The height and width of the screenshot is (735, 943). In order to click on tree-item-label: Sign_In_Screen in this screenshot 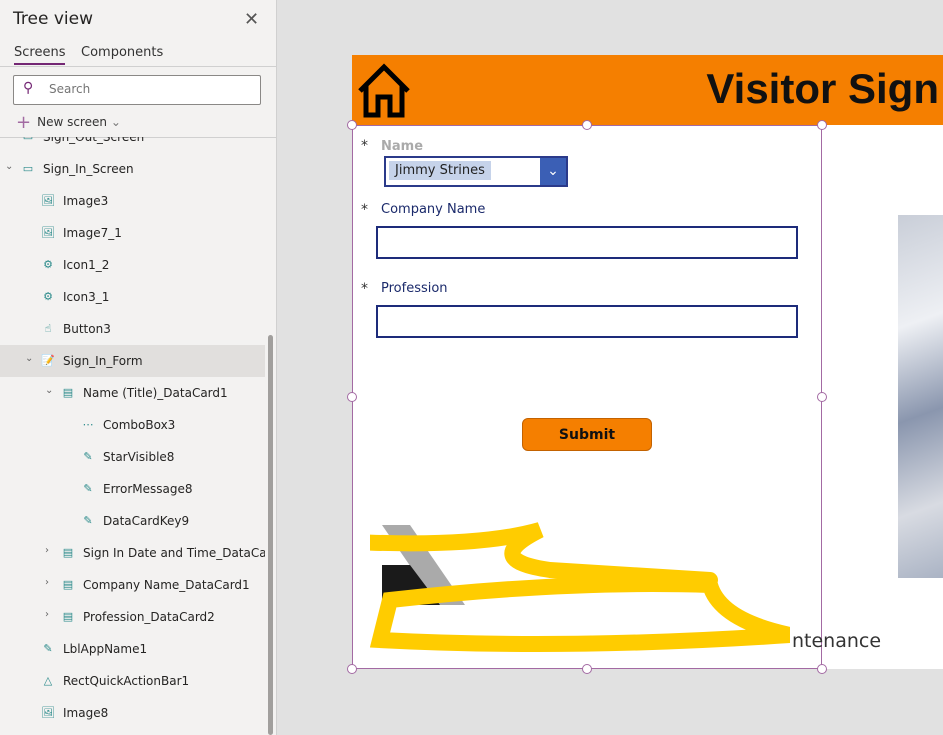, I will do `click(88, 169)`.